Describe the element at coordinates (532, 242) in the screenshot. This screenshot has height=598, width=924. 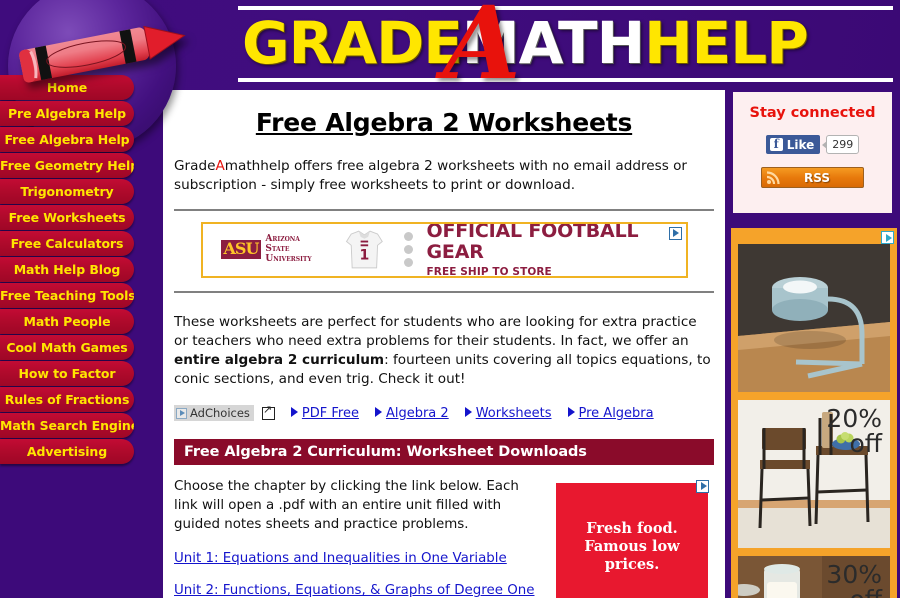
I see `asu-ad-headline: OFFICIAL FOOTBALL GEAR` at that location.